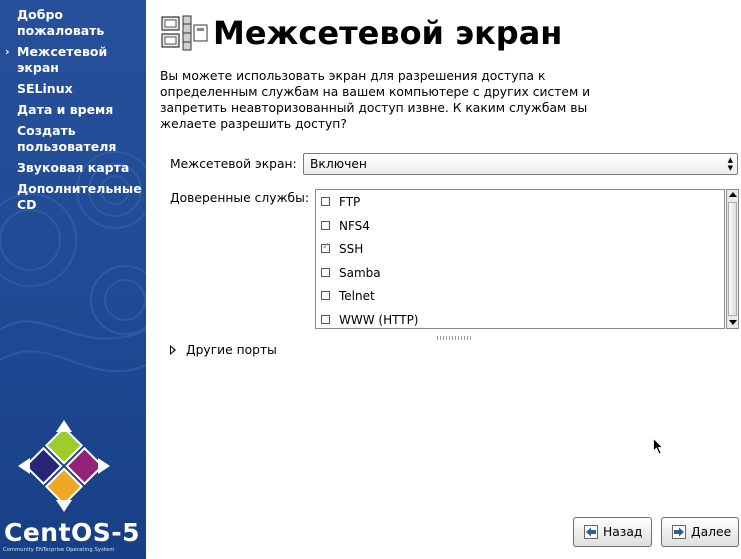 The image size is (741, 559). What do you see at coordinates (62, 59) in the screenshot?
I see `sidebar-step-label: Межсетевой экран` at bounding box center [62, 59].